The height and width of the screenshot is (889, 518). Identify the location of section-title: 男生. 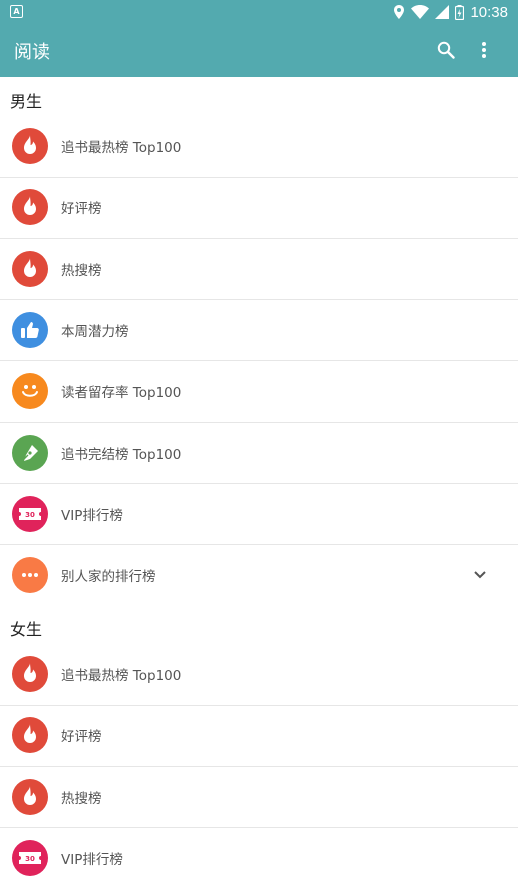
(26, 101).